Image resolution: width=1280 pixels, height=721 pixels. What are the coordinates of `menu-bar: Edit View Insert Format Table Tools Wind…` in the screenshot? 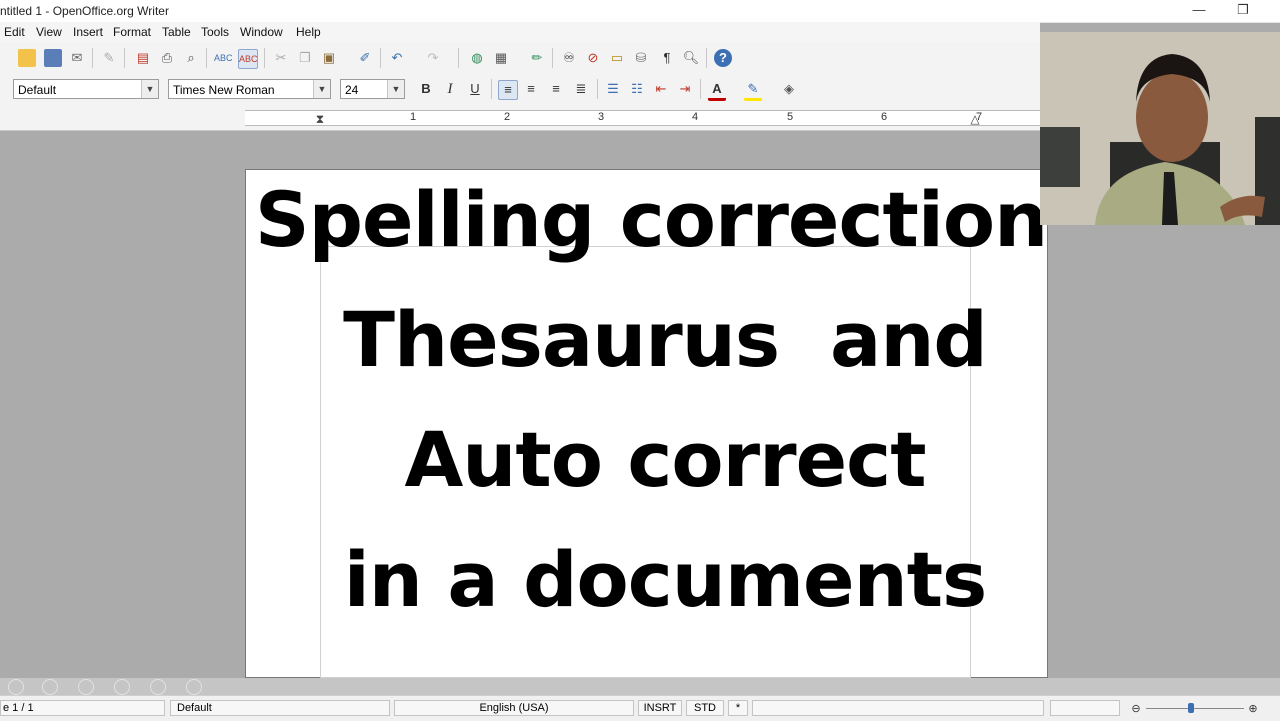 It's located at (520, 32).